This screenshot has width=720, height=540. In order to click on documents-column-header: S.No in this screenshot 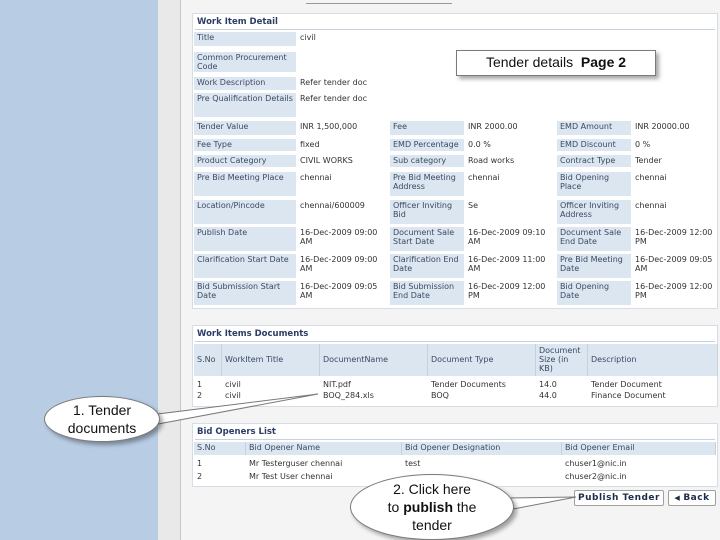, I will do `click(208, 360)`.